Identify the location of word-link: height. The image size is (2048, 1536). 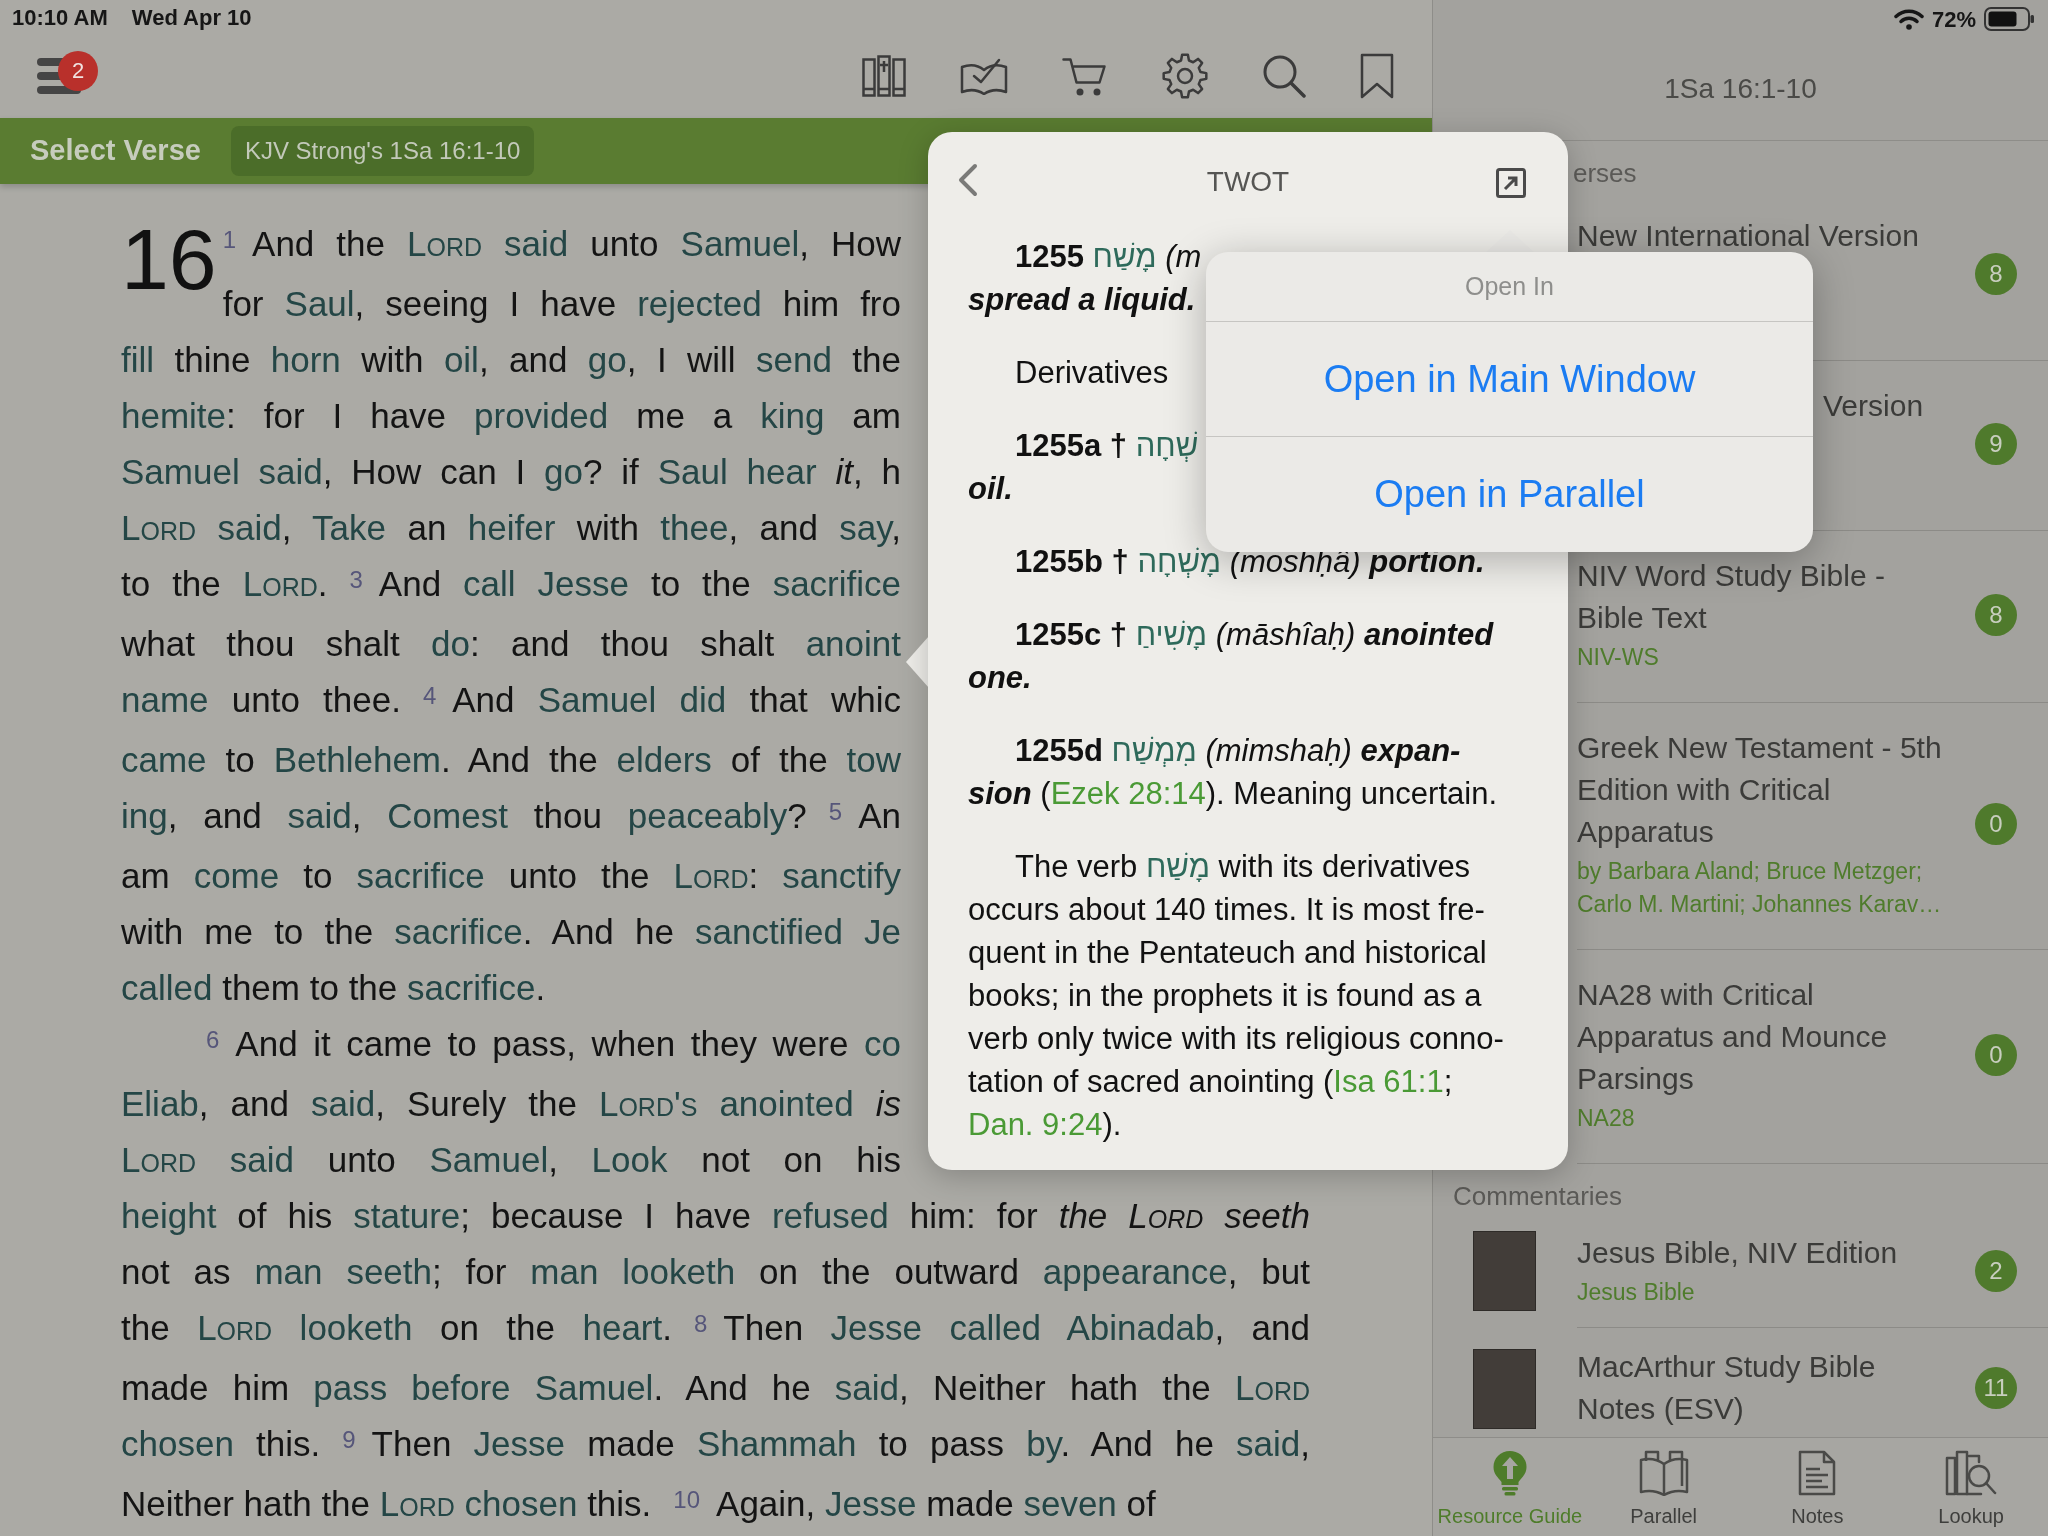
(169, 1215).